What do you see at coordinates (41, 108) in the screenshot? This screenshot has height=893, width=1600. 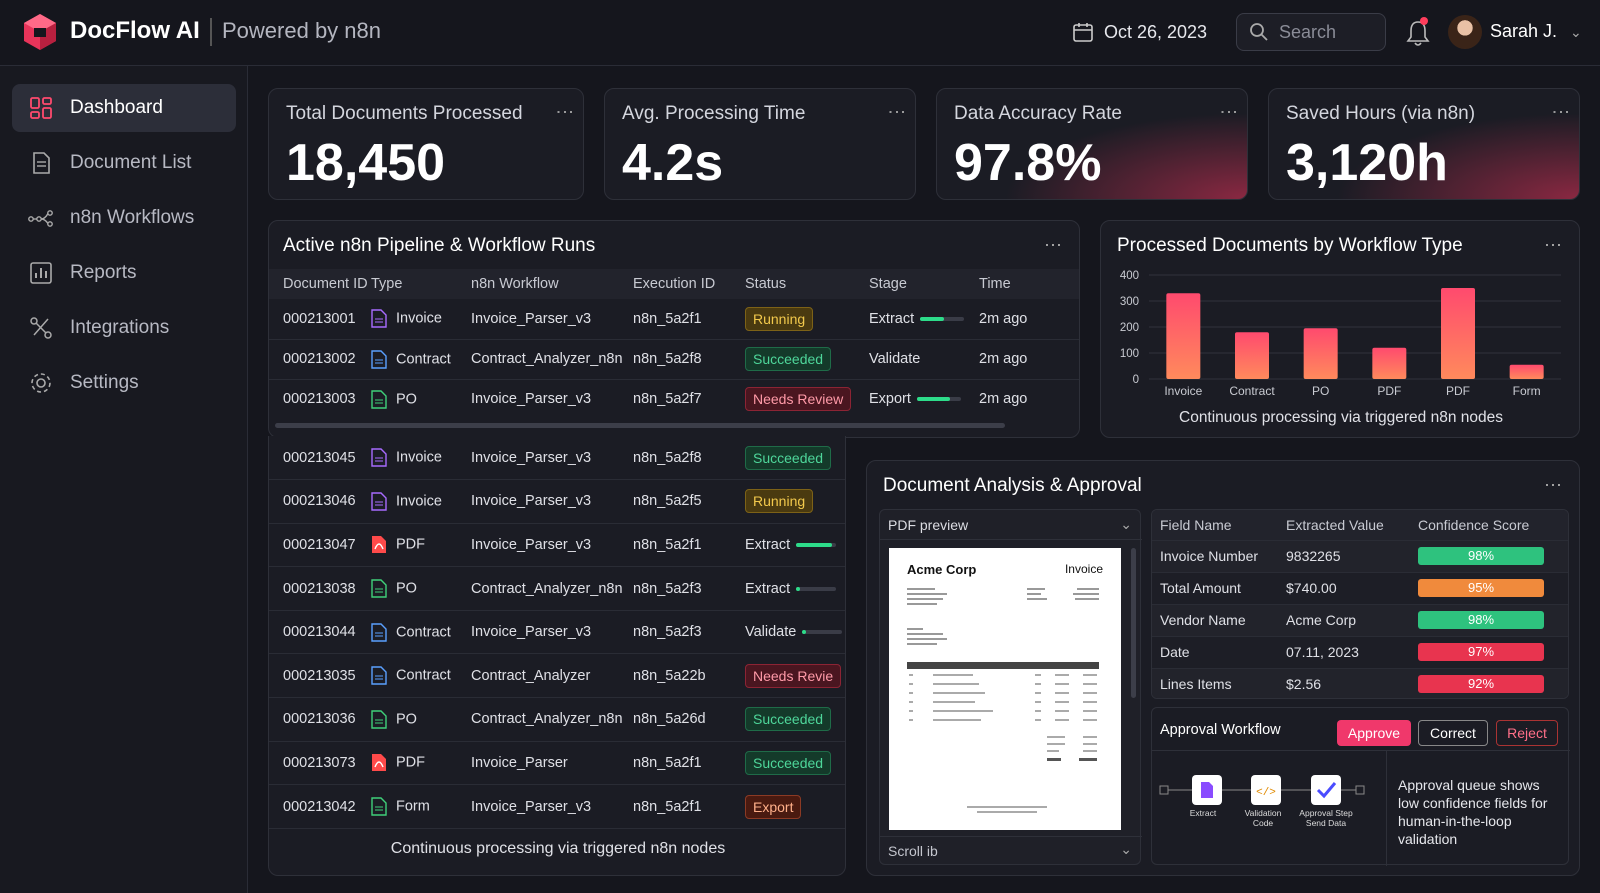 I see `dashboard-icon` at bounding box center [41, 108].